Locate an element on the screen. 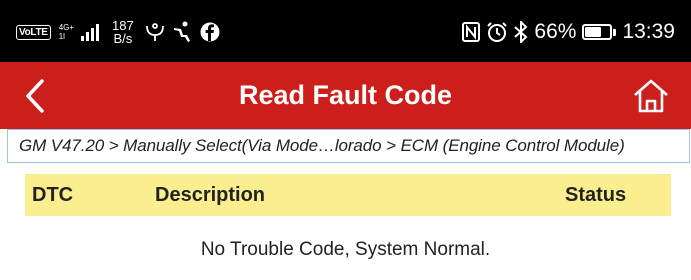 This screenshot has height=280, width=691. column-header-description: Description is located at coordinates (210, 195).